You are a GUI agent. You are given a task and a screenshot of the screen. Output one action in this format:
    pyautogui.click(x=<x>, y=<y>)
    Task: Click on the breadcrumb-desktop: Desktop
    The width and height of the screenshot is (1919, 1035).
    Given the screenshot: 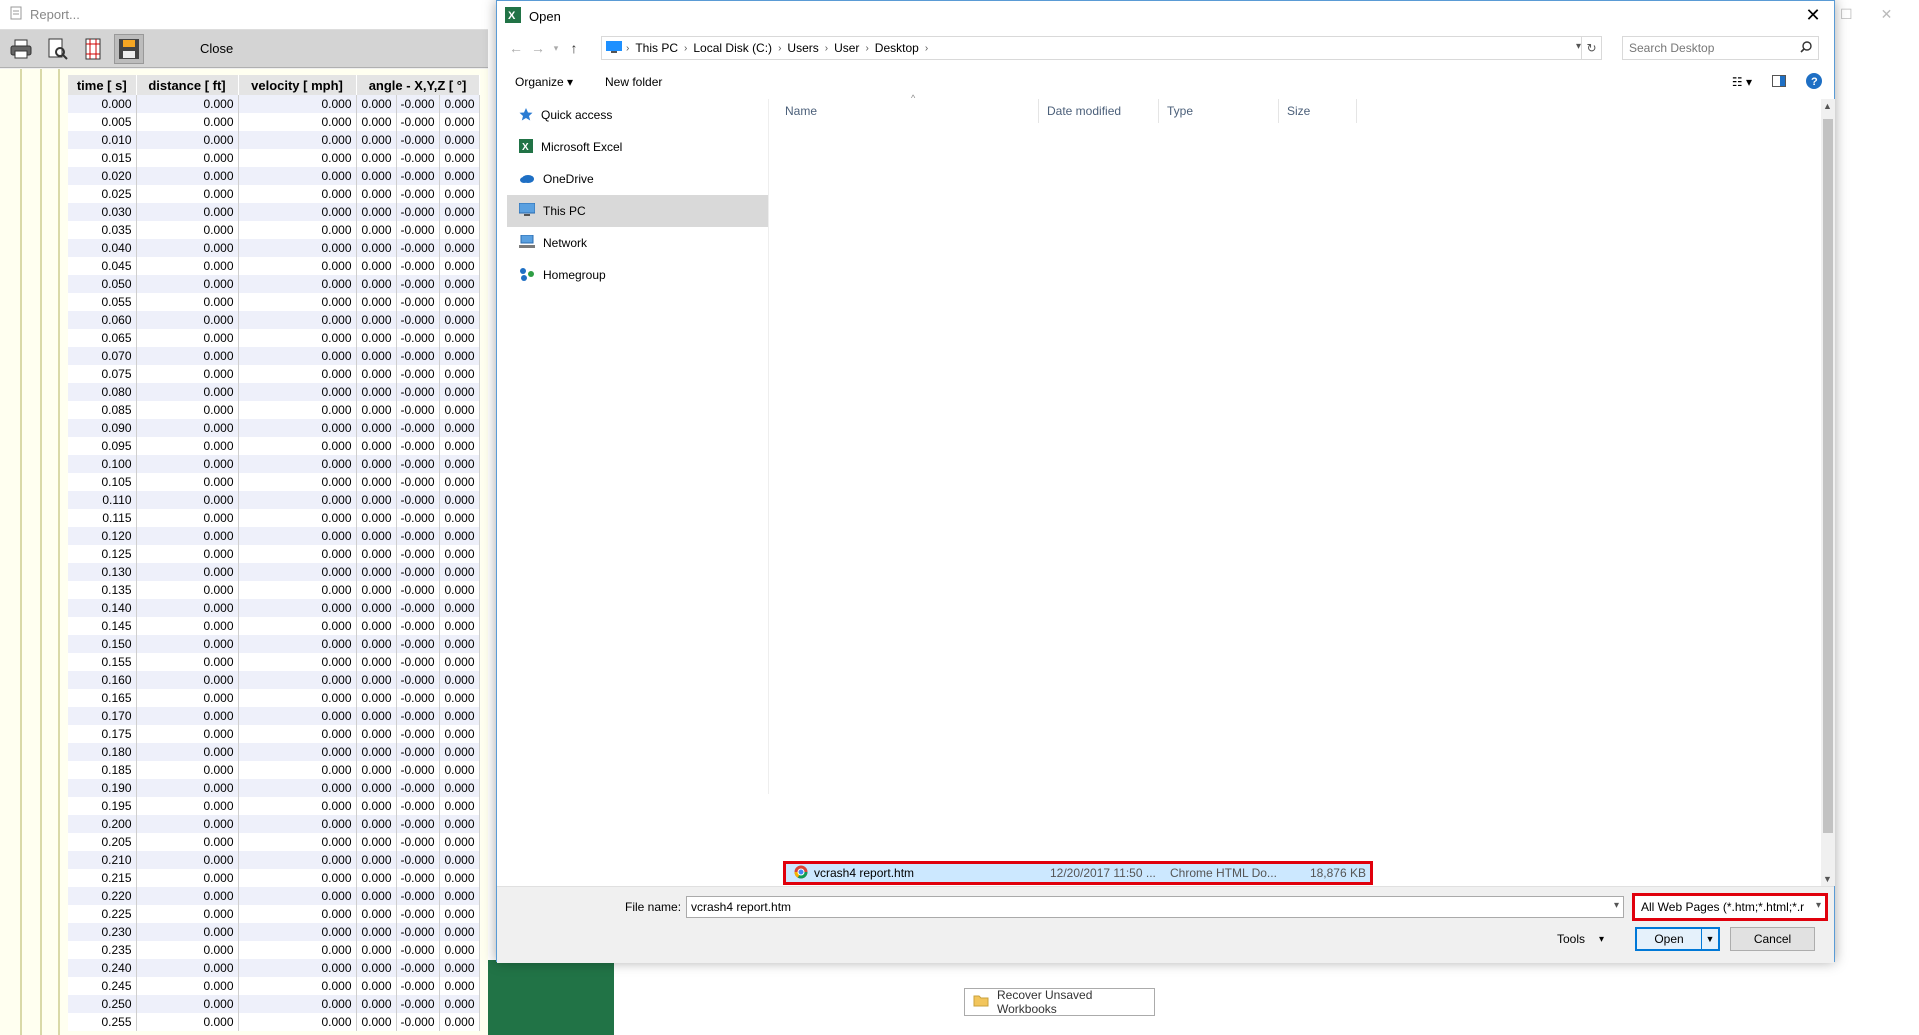 What is the action you would take?
    pyautogui.click(x=897, y=48)
    